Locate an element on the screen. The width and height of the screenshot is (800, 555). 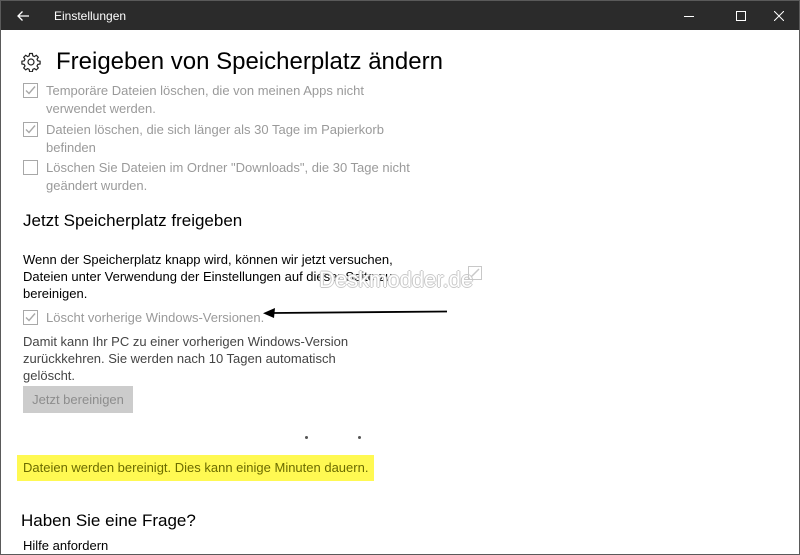
close-button is located at coordinates (778, 15).